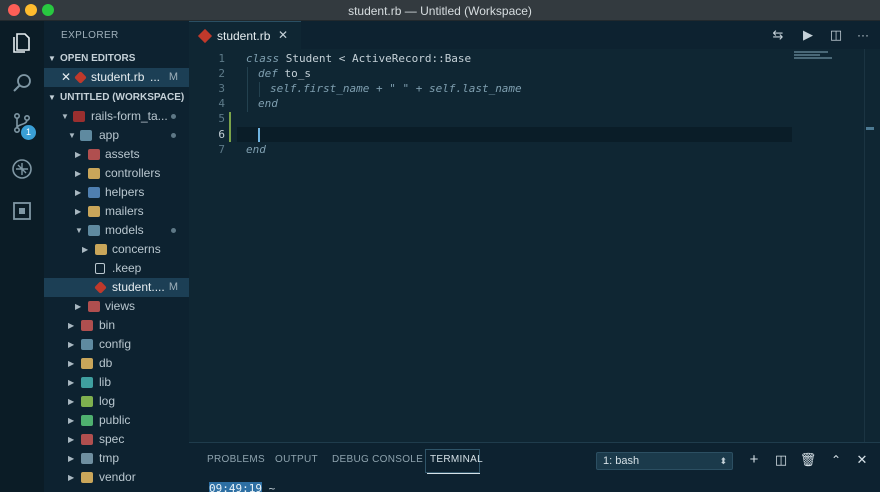 The width and height of the screenshot is (880, 492). I want to click on line-number: 1, so click(221, 58).